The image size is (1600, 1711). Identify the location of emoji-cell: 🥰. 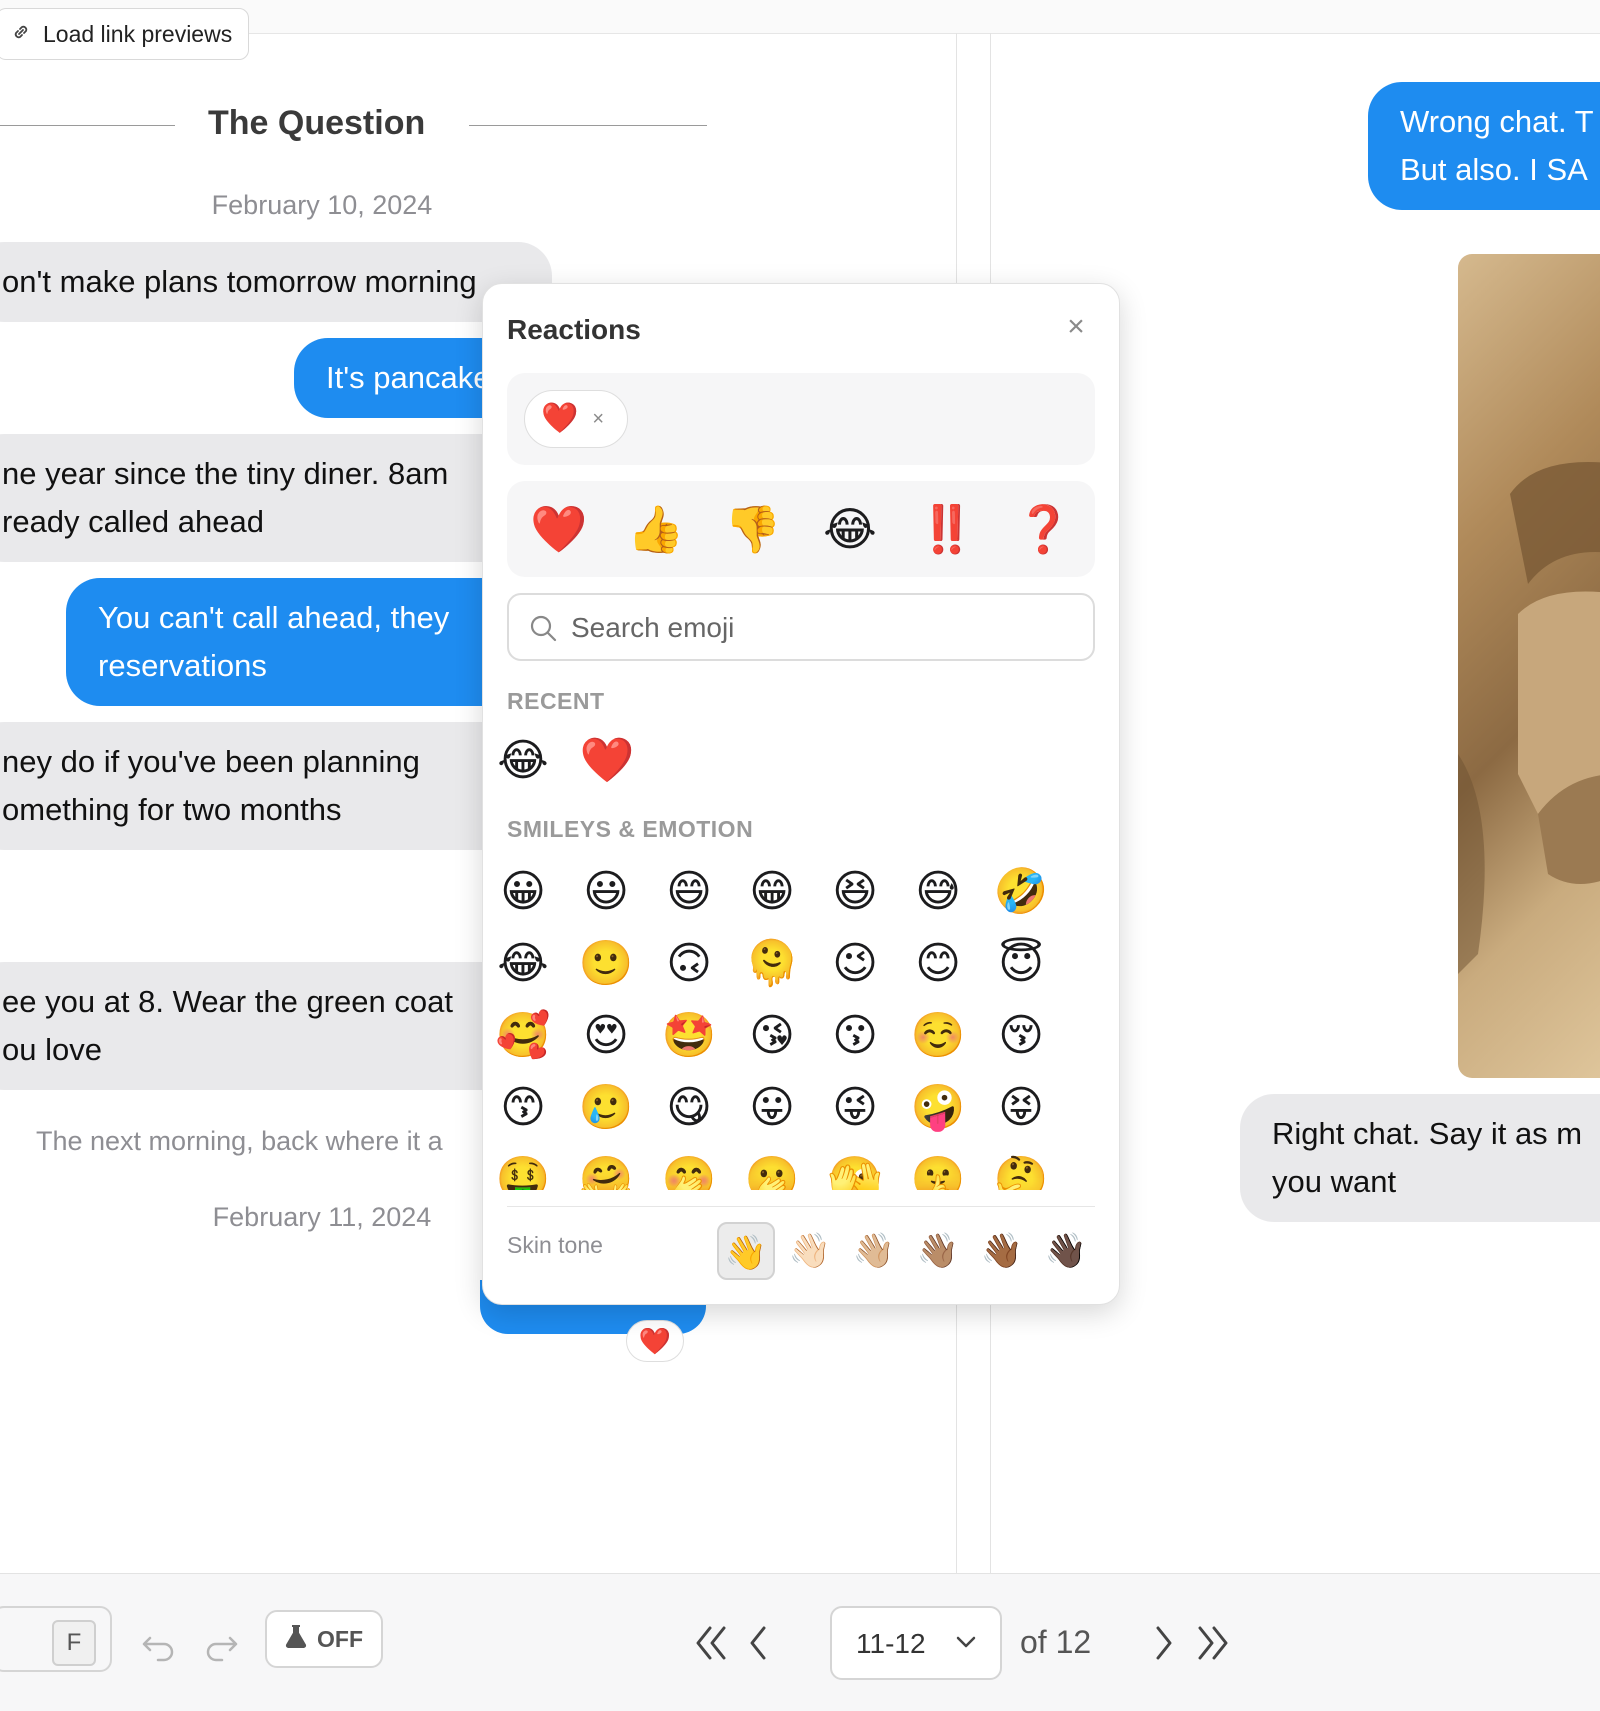
(523, 1036).